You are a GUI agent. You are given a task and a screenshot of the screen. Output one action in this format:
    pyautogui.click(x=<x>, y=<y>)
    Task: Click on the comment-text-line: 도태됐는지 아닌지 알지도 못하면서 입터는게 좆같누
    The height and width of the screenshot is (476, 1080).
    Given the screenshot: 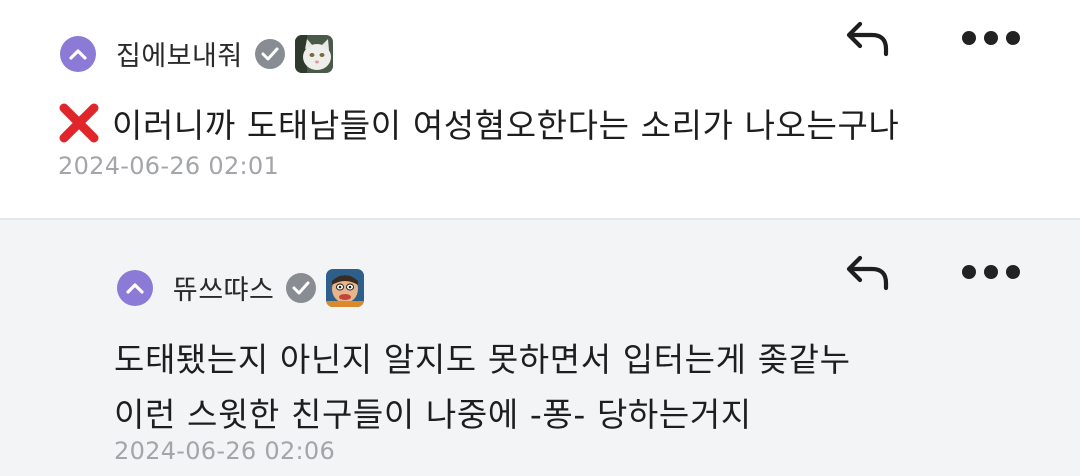 What is the action you would take?
    pyautogui.click(x=482, y=359)
    